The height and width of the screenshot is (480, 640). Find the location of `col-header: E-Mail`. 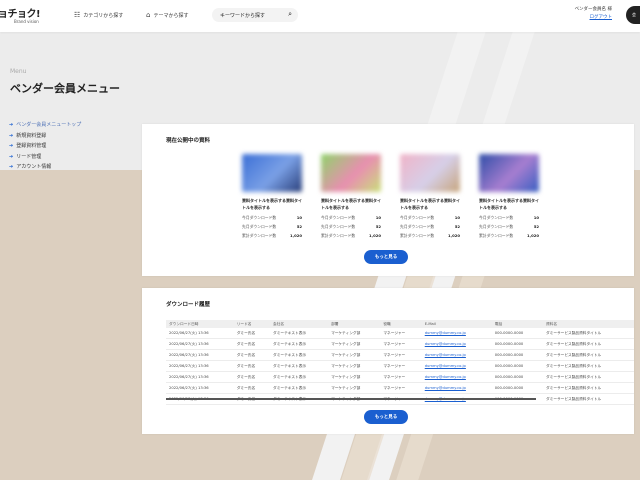

col-header: E-Mail is located at coordinates (456, 324).